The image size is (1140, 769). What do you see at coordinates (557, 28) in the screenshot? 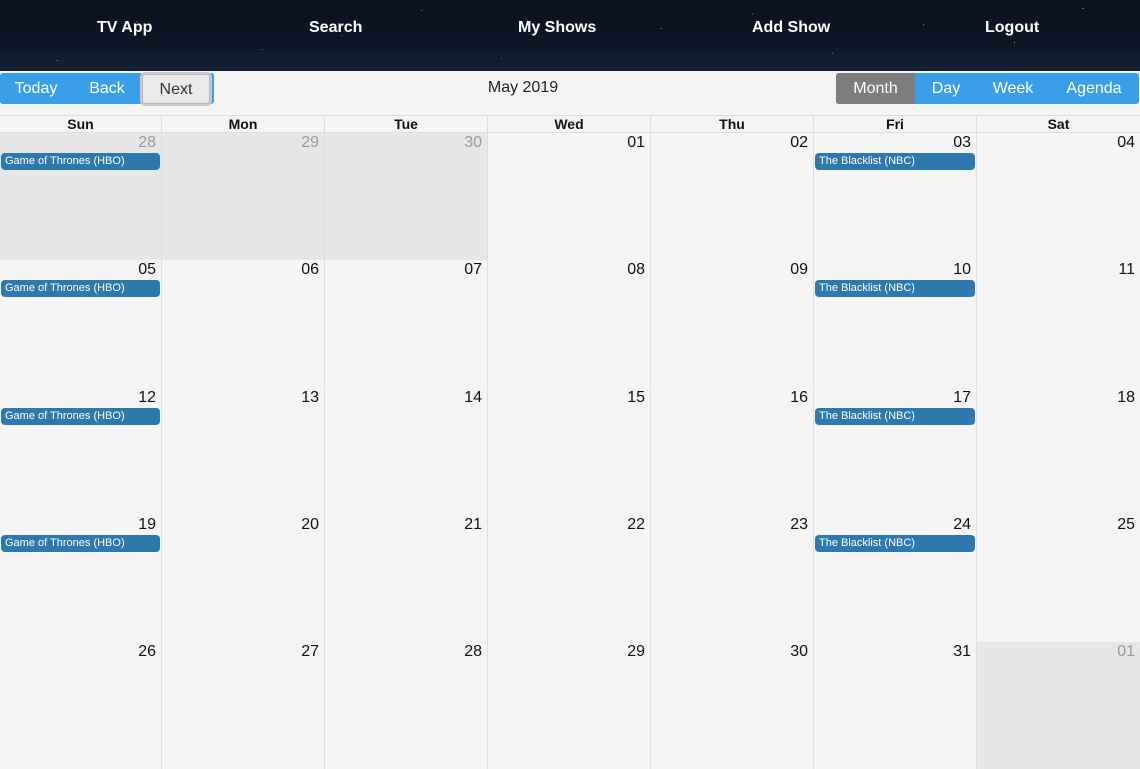
I see `nav-my-shows-link: My Shows` at bounding box center [557, 28].